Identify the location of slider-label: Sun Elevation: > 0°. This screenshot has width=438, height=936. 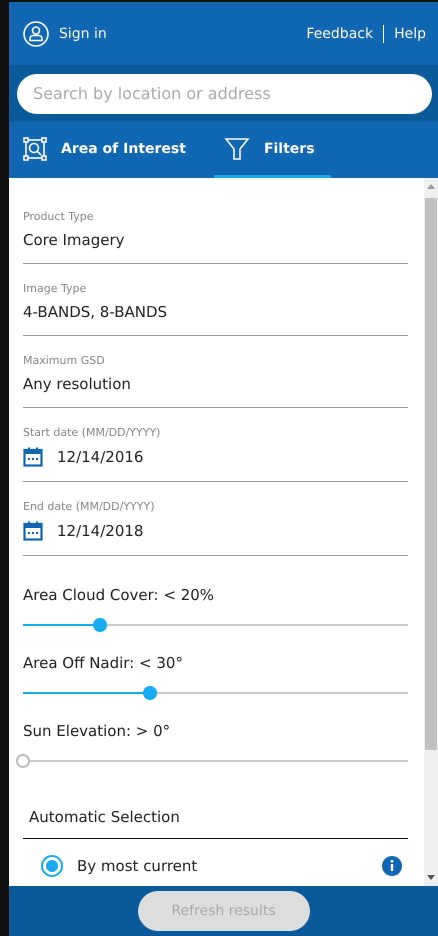
(97, 731).